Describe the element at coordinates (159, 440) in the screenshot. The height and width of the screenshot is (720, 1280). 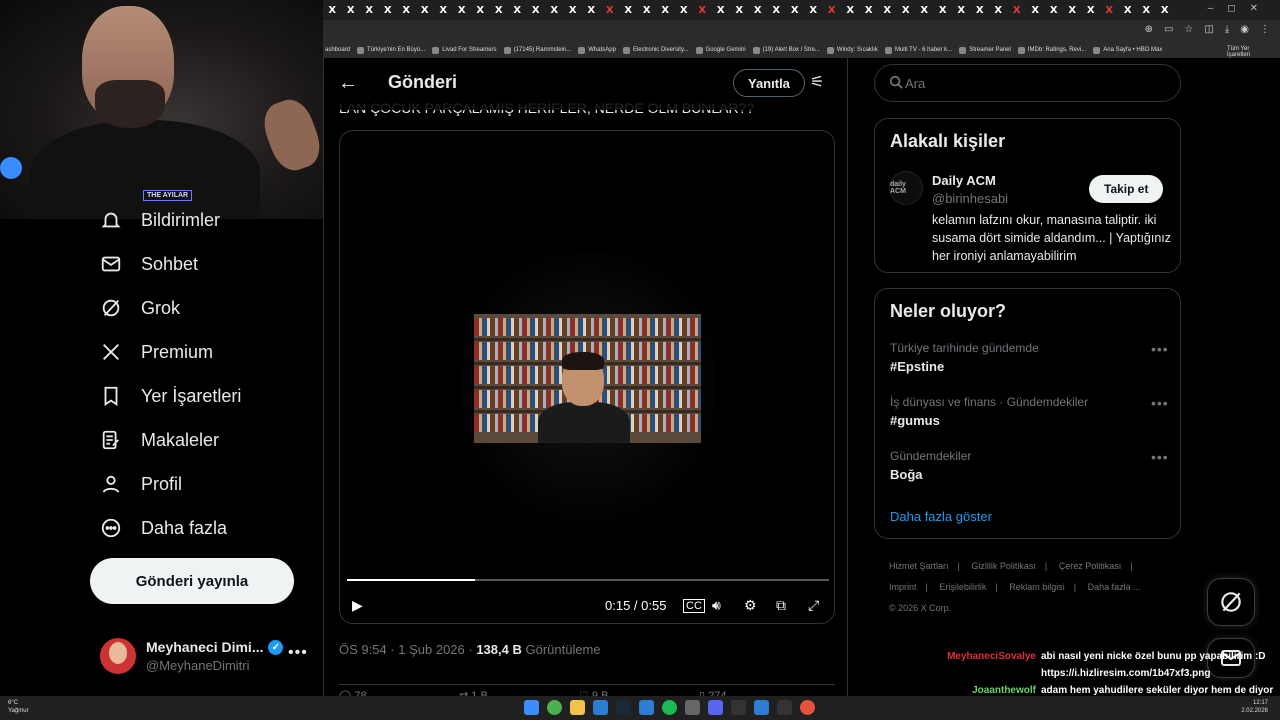
I see `nav-item-articles: Makaleler` at that location.